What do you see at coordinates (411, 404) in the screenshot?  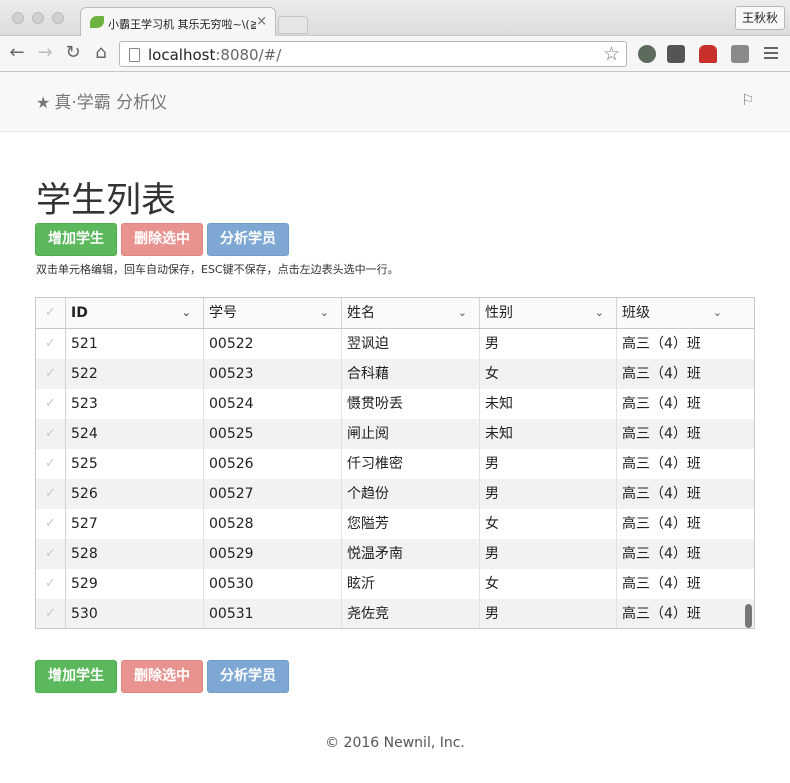 I see `cell-name: 慑贯吩丢` at bounding box center [411, 404].